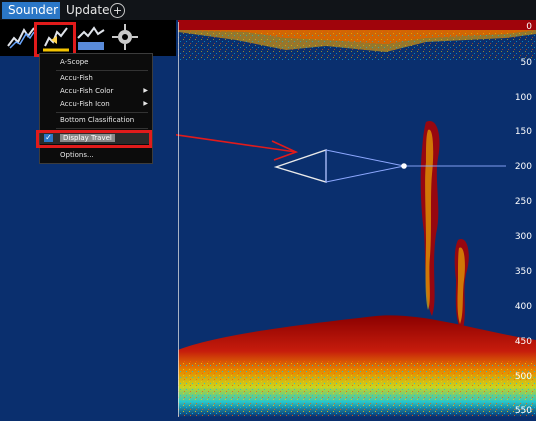 This screenshot has height=421, width=536. Describe the element at coordinates (55, 39) in the screenshot. I see `toolbar-highlight-box` at that location.